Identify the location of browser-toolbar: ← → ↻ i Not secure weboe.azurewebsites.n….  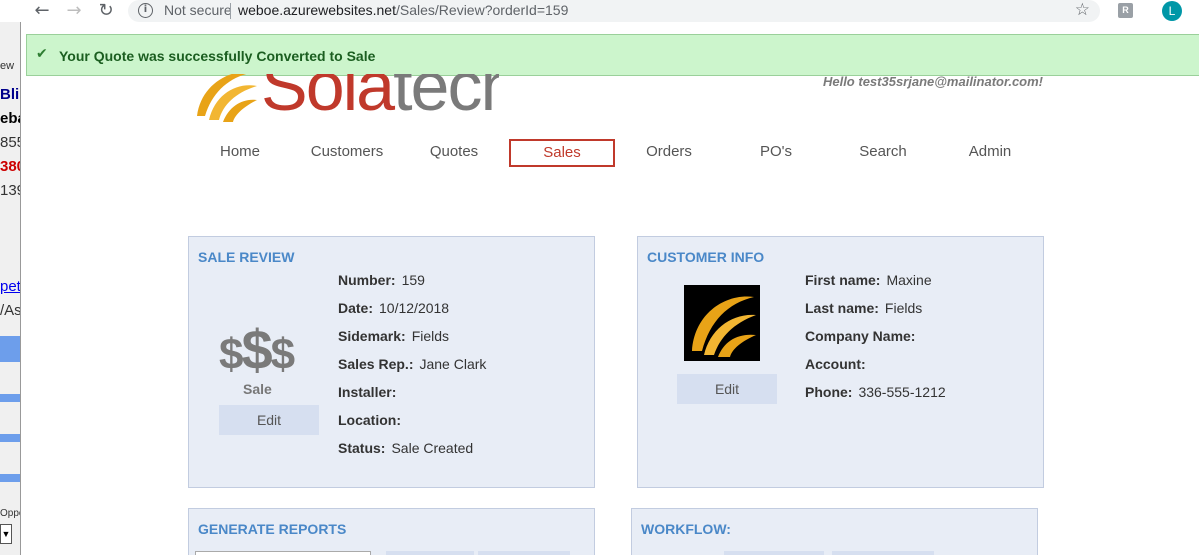
(599, 11).